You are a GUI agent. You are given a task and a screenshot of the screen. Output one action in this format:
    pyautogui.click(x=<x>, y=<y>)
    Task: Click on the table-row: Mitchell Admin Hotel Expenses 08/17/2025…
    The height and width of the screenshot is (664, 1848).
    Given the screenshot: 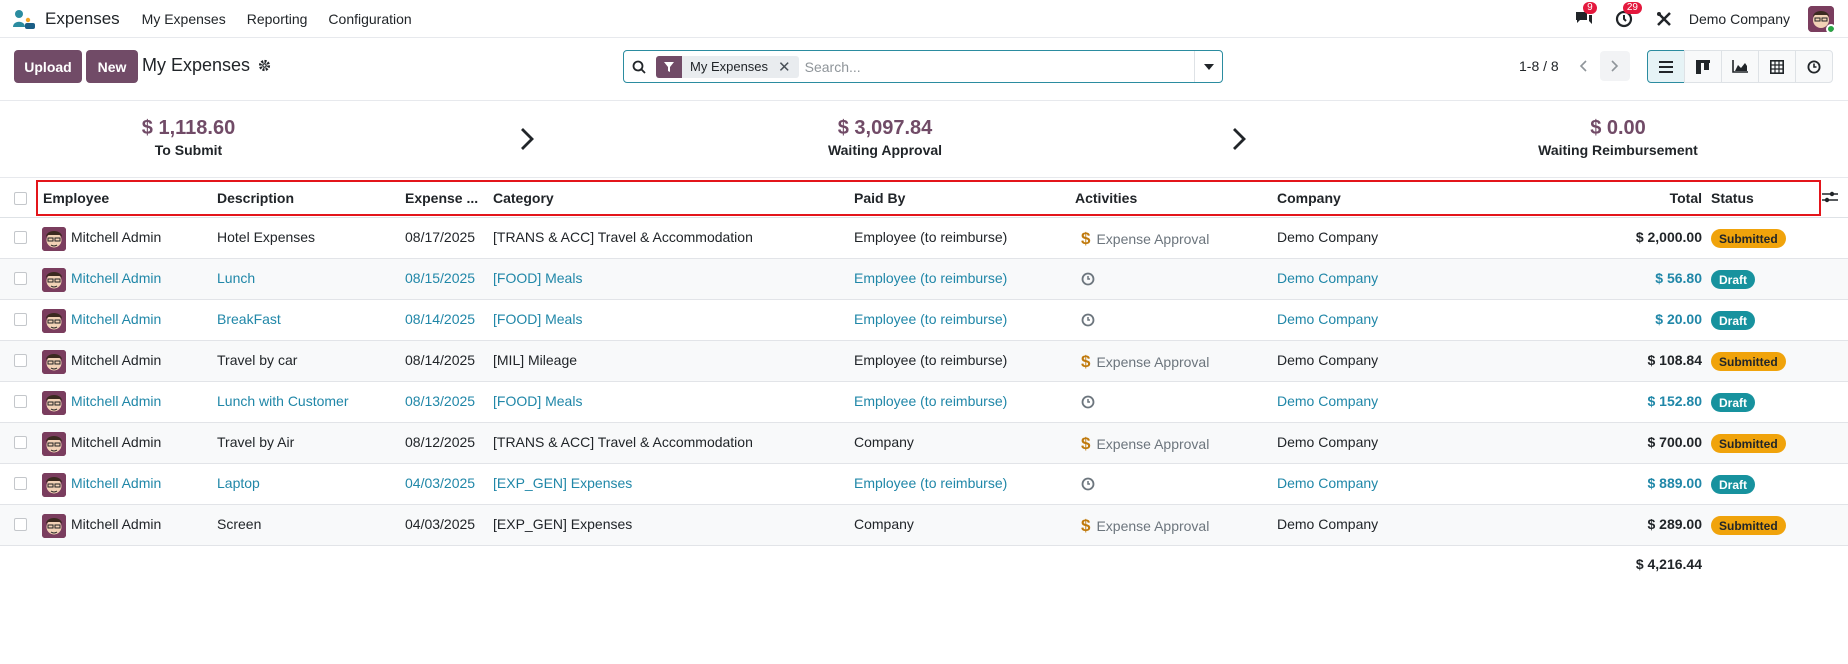 What is the action you would take?
    pyautogui.click(x=924, y=238)
    